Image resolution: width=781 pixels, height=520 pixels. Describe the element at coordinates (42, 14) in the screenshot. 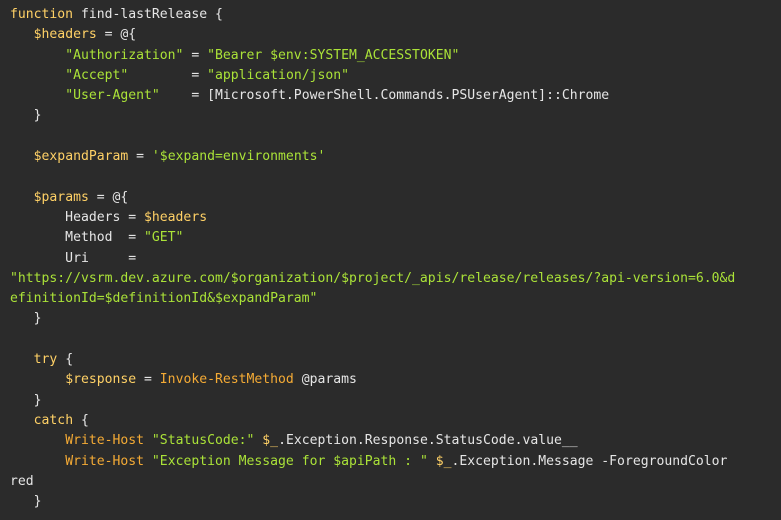

I see `code-token: function` at that location.